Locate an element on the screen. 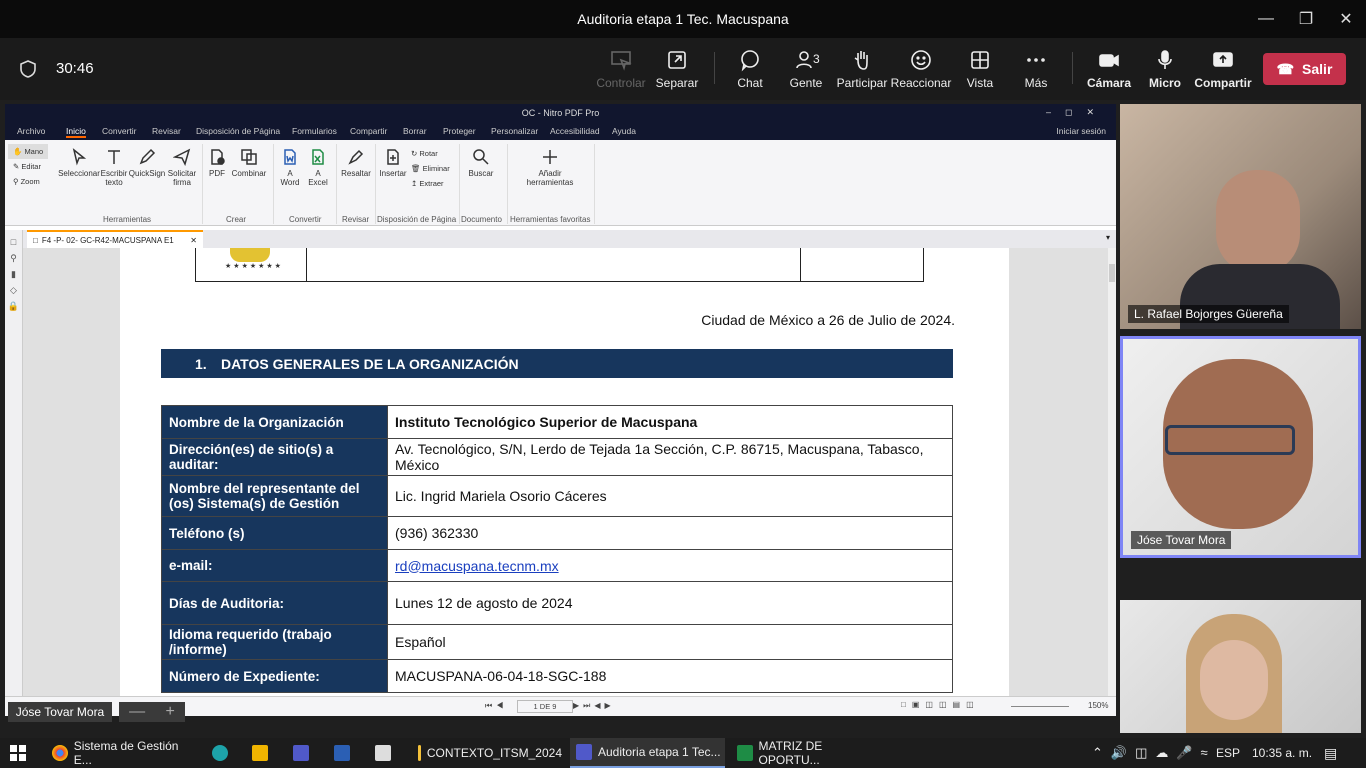  participant-tile: L. Rafael Bojorges Güereña is located at coordinates (1240, 216).